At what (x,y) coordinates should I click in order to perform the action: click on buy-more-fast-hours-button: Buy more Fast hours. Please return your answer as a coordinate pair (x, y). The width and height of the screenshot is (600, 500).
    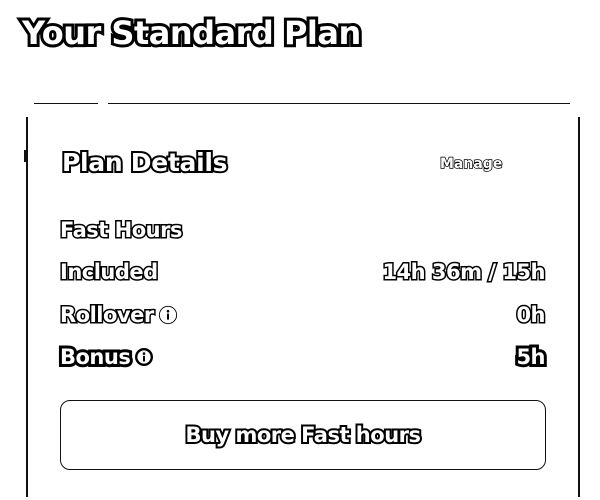
    Looking at the image, I should click on (303, 435).